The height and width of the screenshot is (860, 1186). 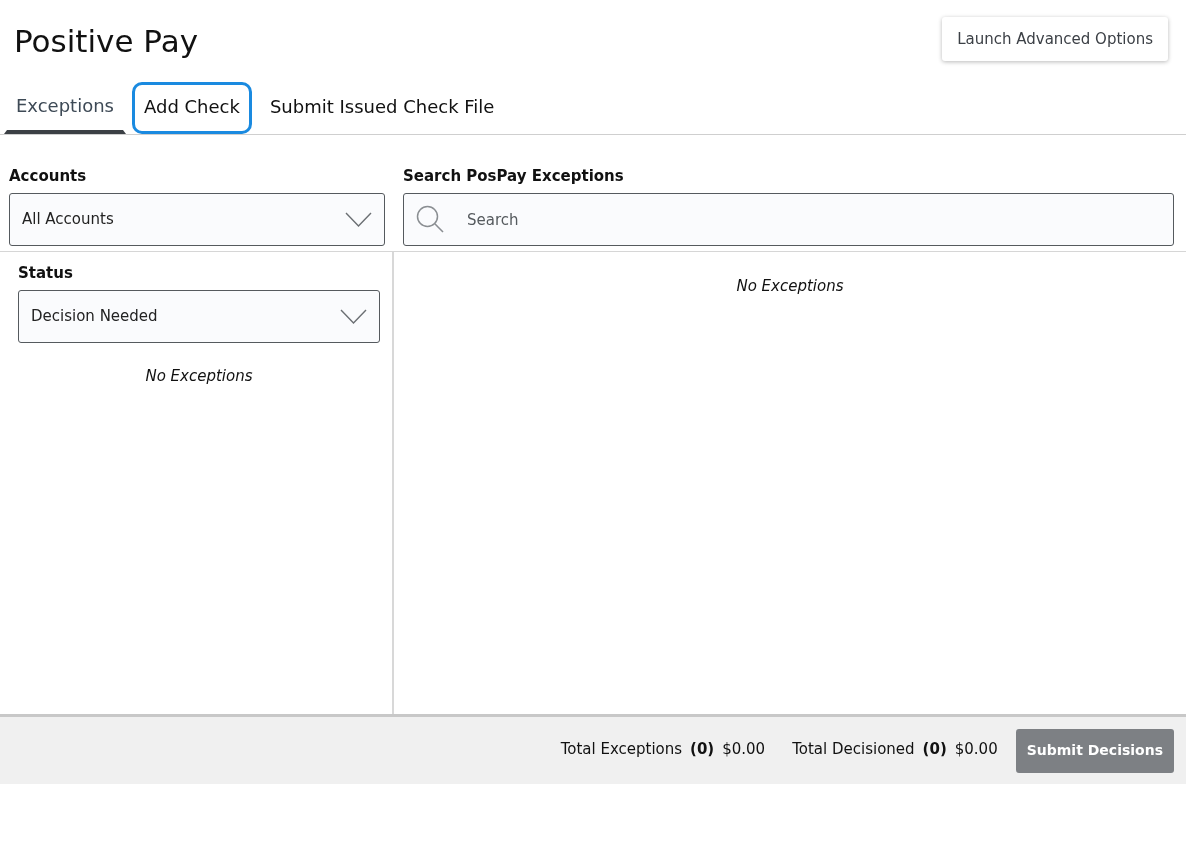 What do you see at coordinates (788, 219) in the screenshot?
I see `search-field: Search` at bounding box center [788, 219].